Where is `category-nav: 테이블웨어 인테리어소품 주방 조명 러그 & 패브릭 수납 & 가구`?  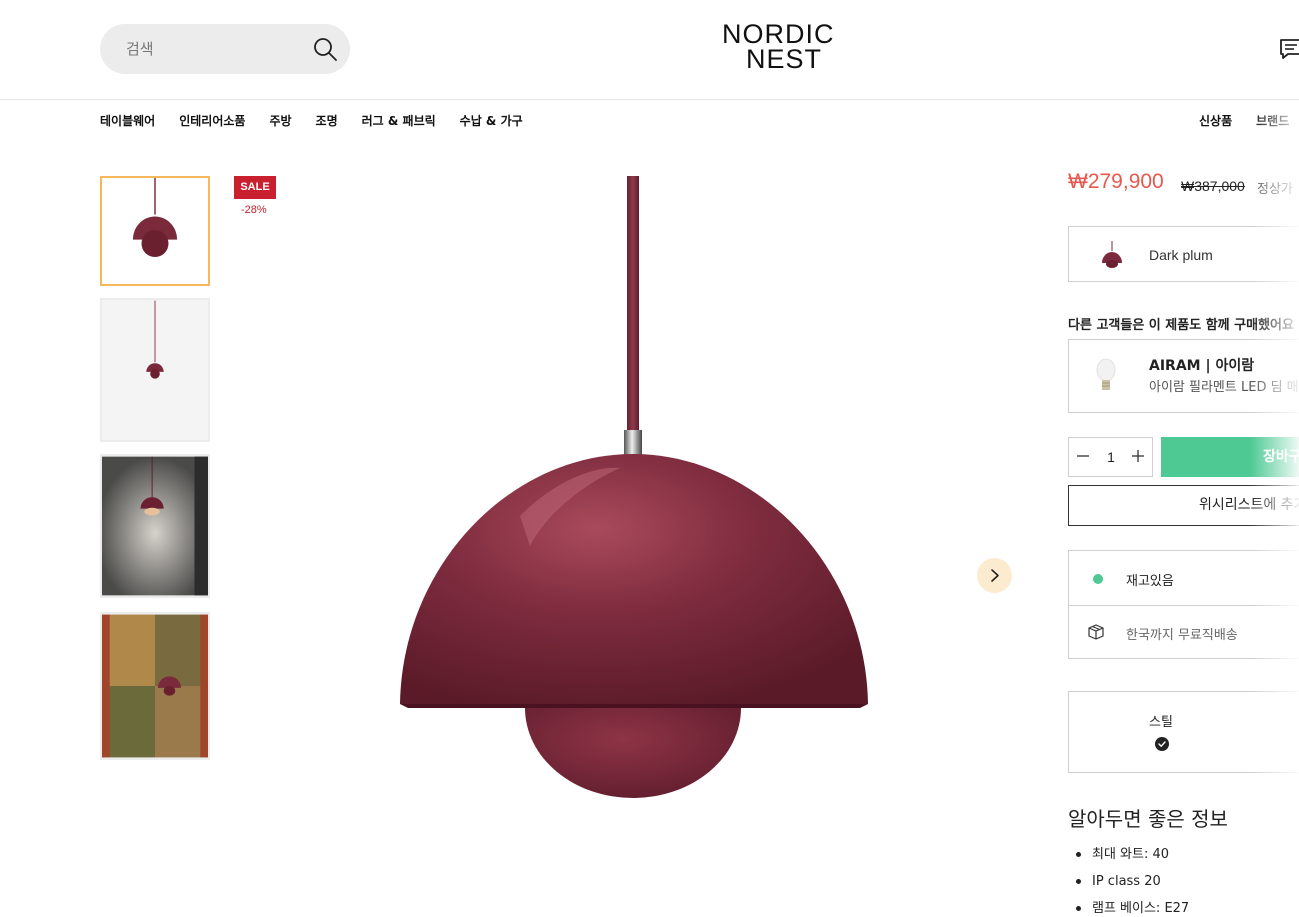 category-nav: 테이블웨어 인테리어소품 주방 조명 러그 & 패브릭 수납 & 가구 is located at coordinates (311, 120).